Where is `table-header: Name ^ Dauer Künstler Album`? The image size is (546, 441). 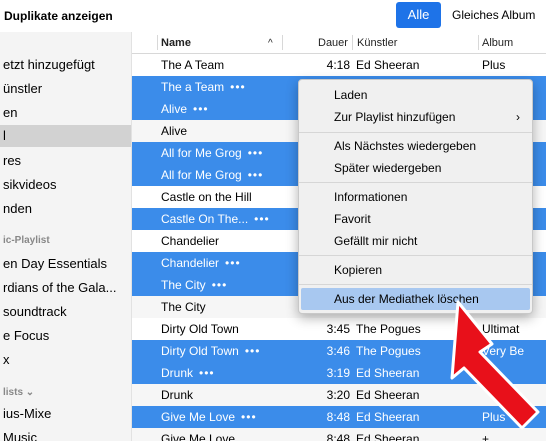
table-header: Name ^ Dauer Künstler Album is located at coordinates (339, 43).